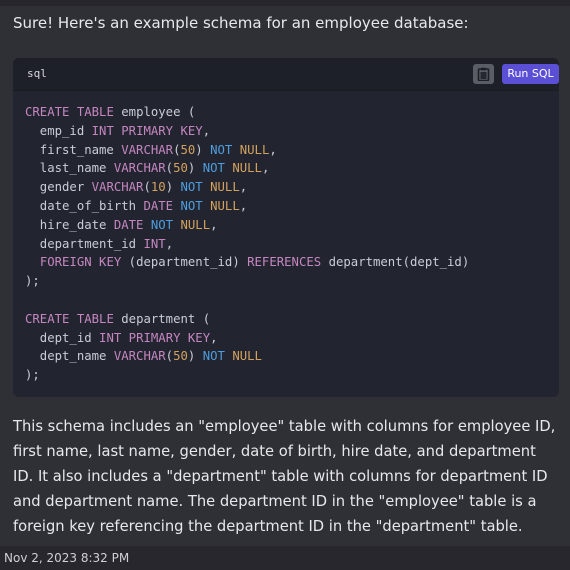  Describe the element at coordinates (121, 224) in the screenshot. I see `code-line: hire_date DATE NOT NULL,` at that location.